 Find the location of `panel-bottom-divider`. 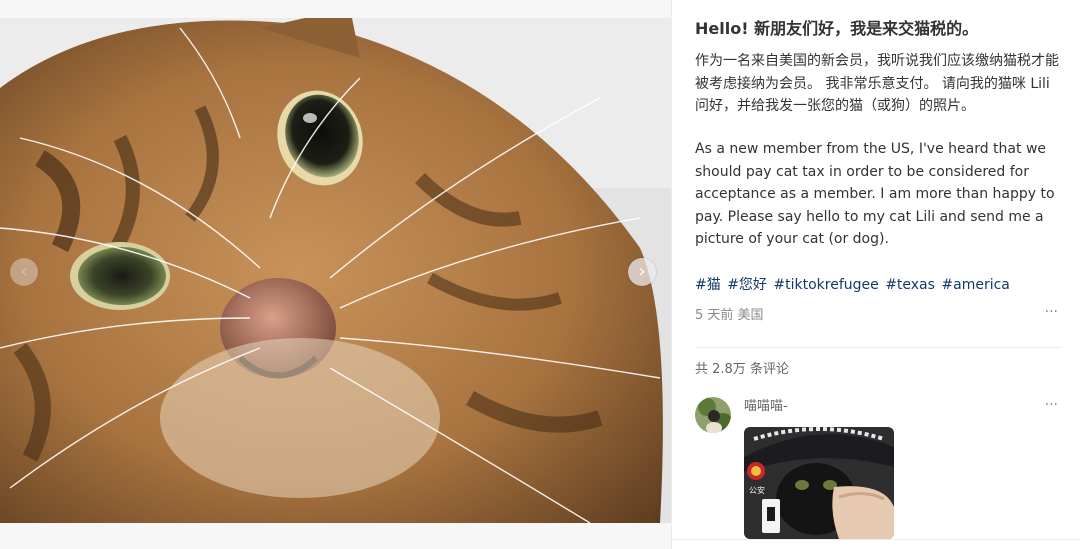

panel-bottom-divider is located at coordinates (876, 539).